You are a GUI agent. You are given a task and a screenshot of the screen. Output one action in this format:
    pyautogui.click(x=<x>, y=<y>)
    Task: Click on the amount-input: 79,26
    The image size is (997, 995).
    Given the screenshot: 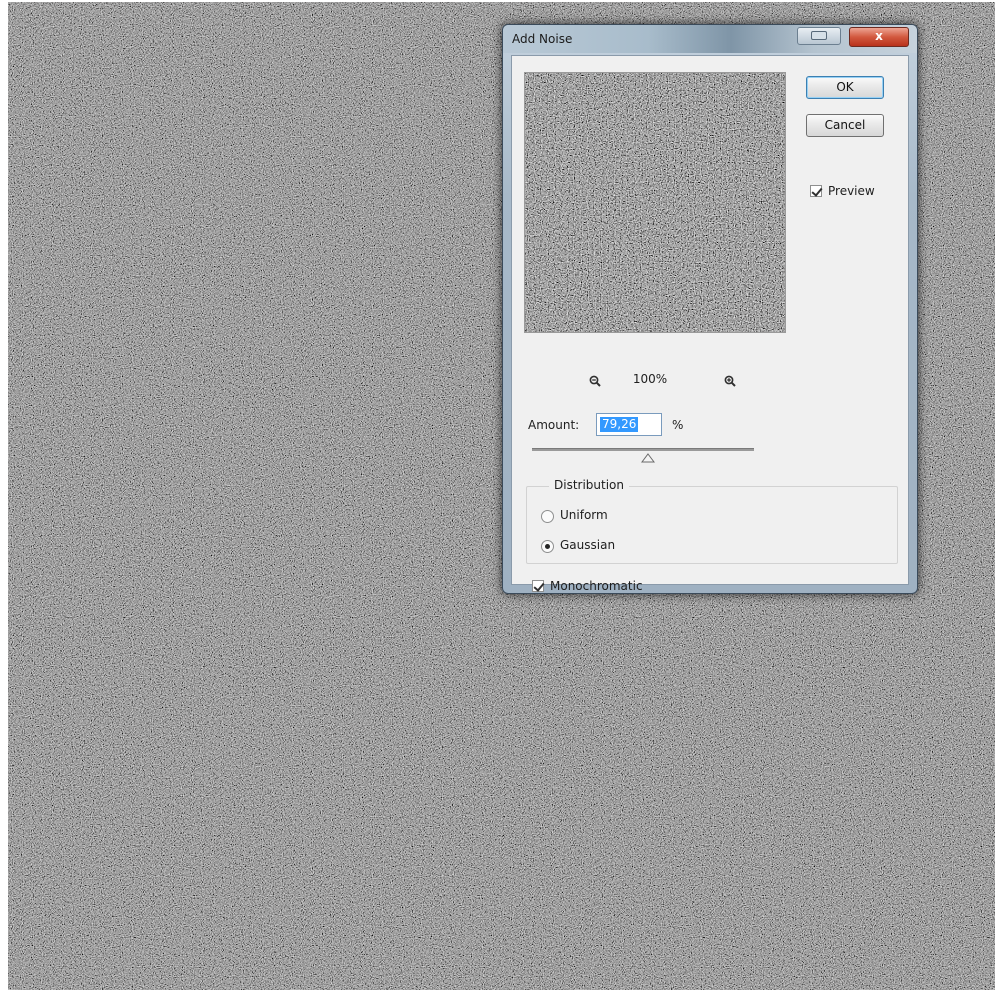 What is the action you would take?
    pyautogui.click(x=629, y=424)
    